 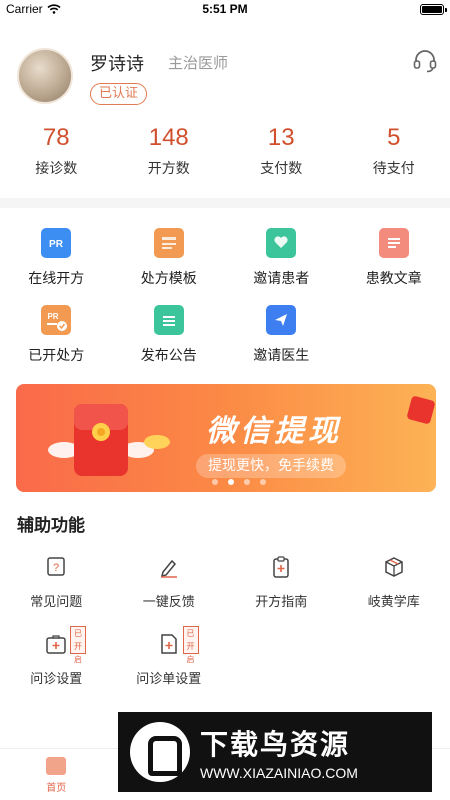 I want to click on gold-coin-icon, so click(x=157, y=442).